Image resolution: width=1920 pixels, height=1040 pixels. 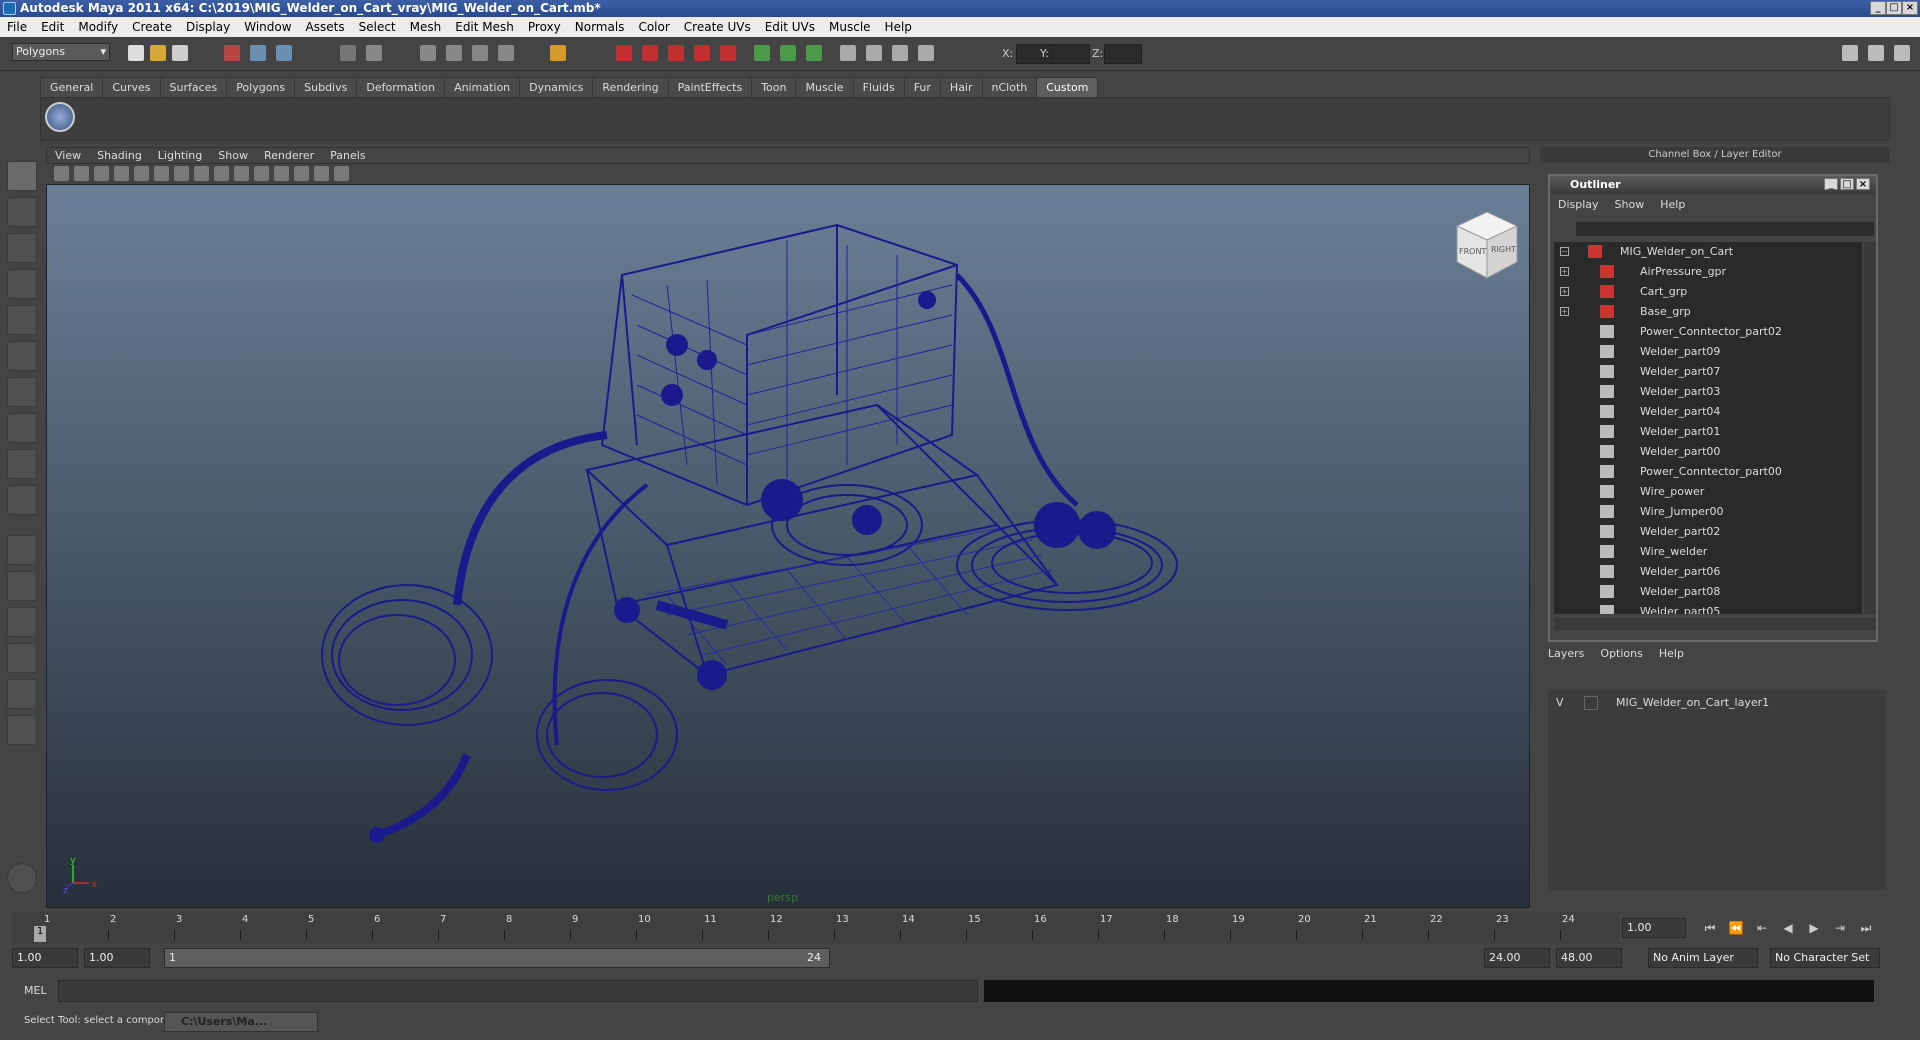 I want to click on expand-toggle-icon: −, so click(x=1564, y=251).